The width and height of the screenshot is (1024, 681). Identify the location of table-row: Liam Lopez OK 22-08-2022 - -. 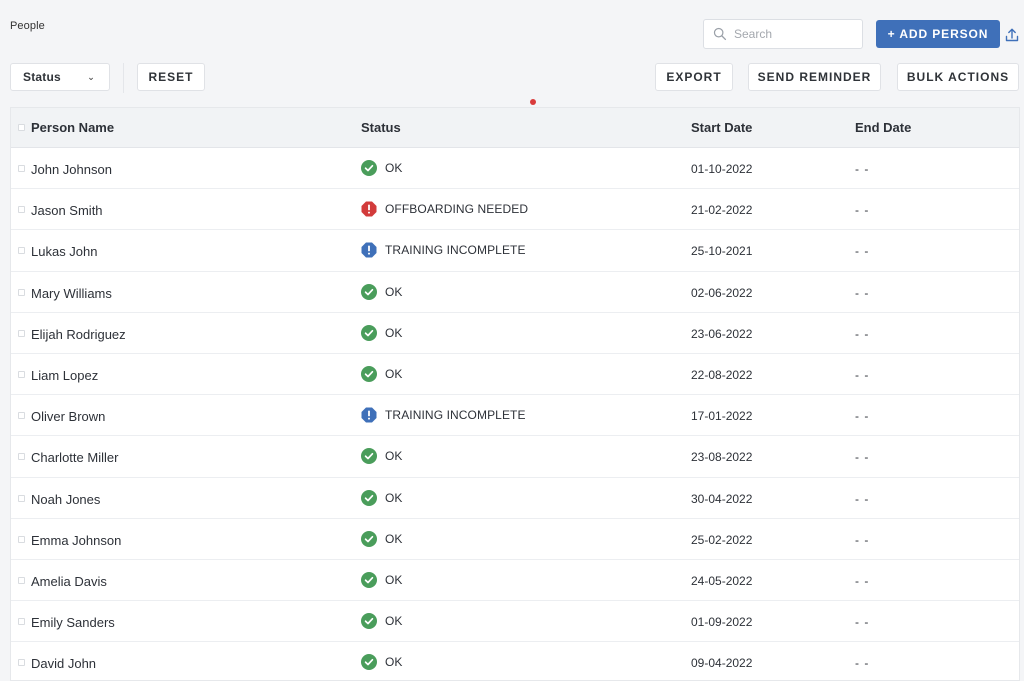
(515, 375).